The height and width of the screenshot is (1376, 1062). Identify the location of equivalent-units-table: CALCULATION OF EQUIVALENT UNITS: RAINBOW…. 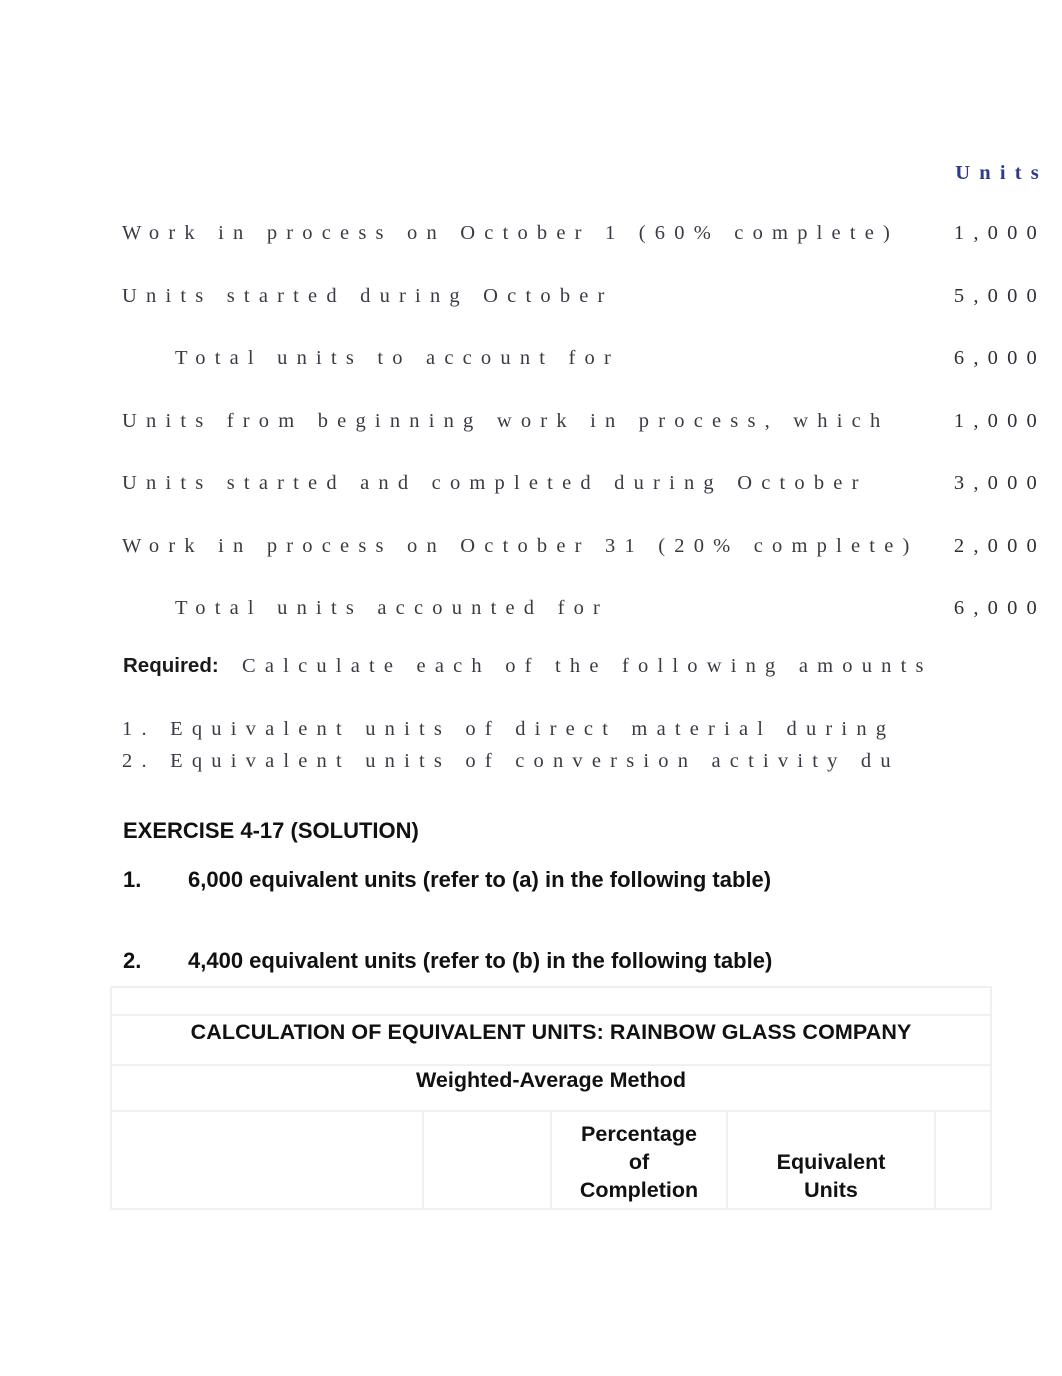
(551, 1098).